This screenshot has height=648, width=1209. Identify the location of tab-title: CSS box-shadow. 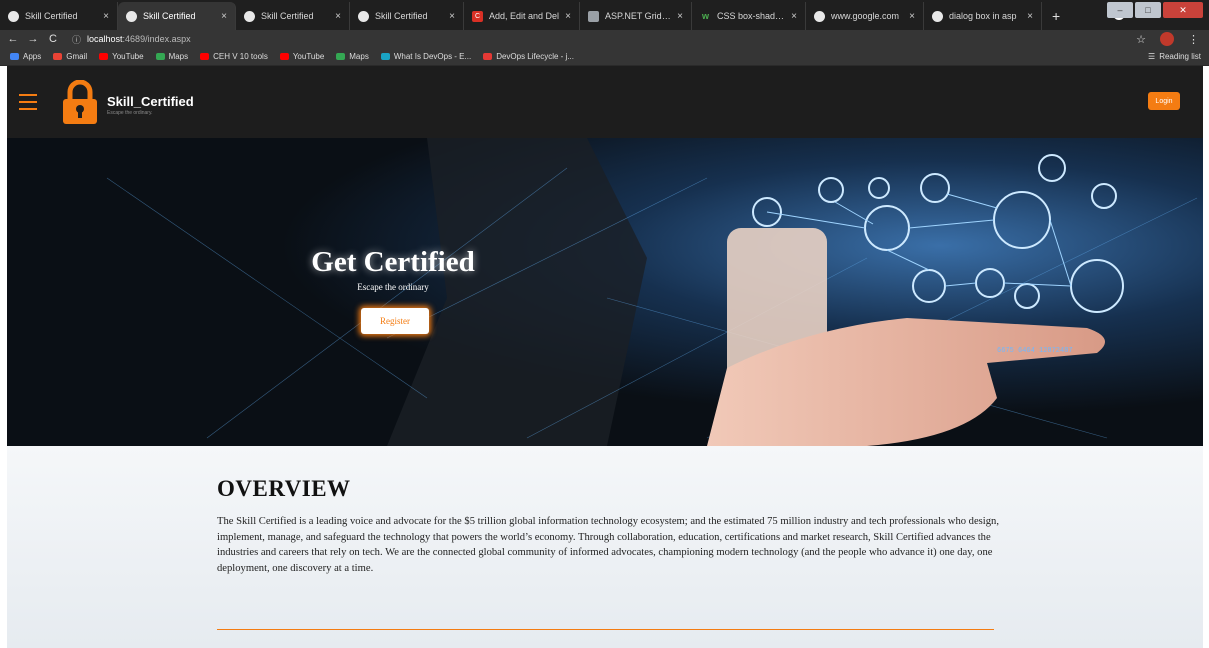
(751, 16).